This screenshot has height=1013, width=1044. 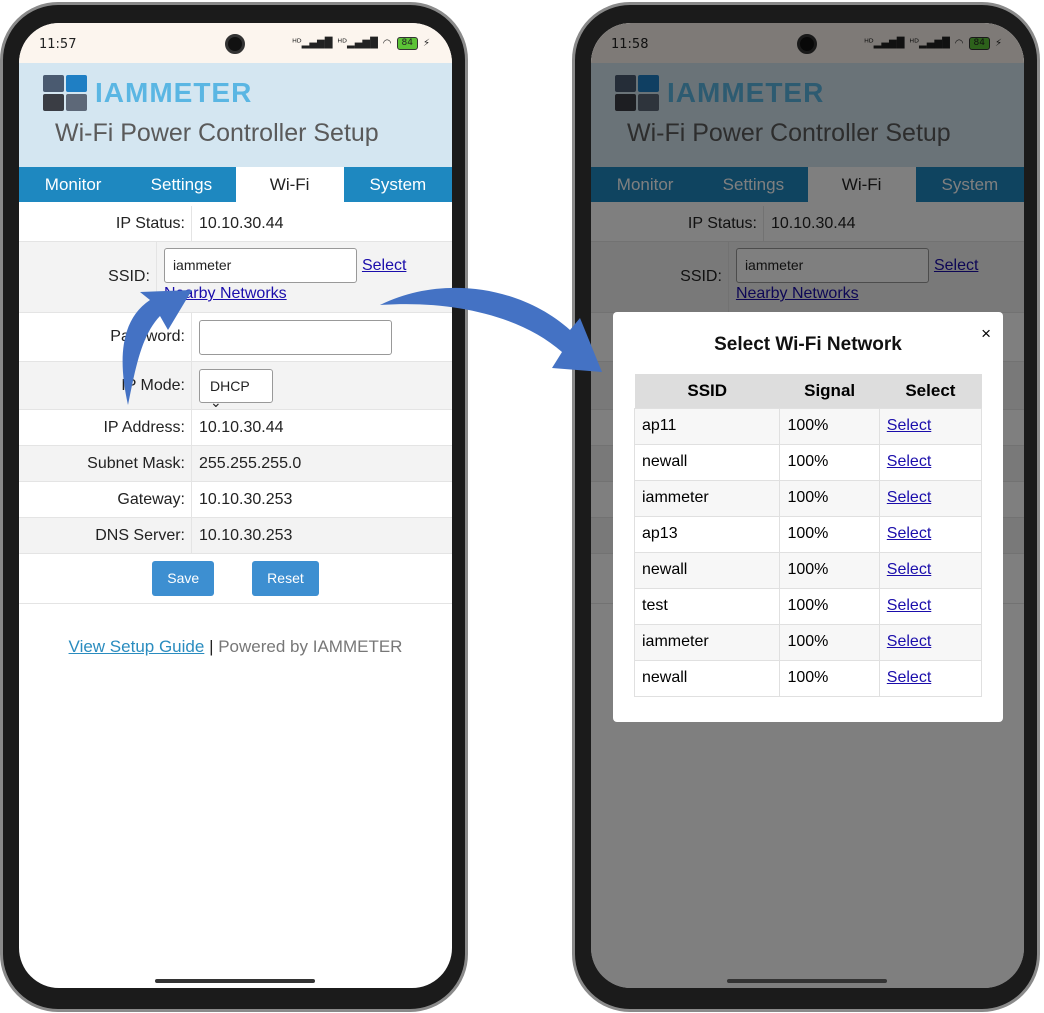 I want to click on ssid-label: SSID:, so click(x=88, y=277).